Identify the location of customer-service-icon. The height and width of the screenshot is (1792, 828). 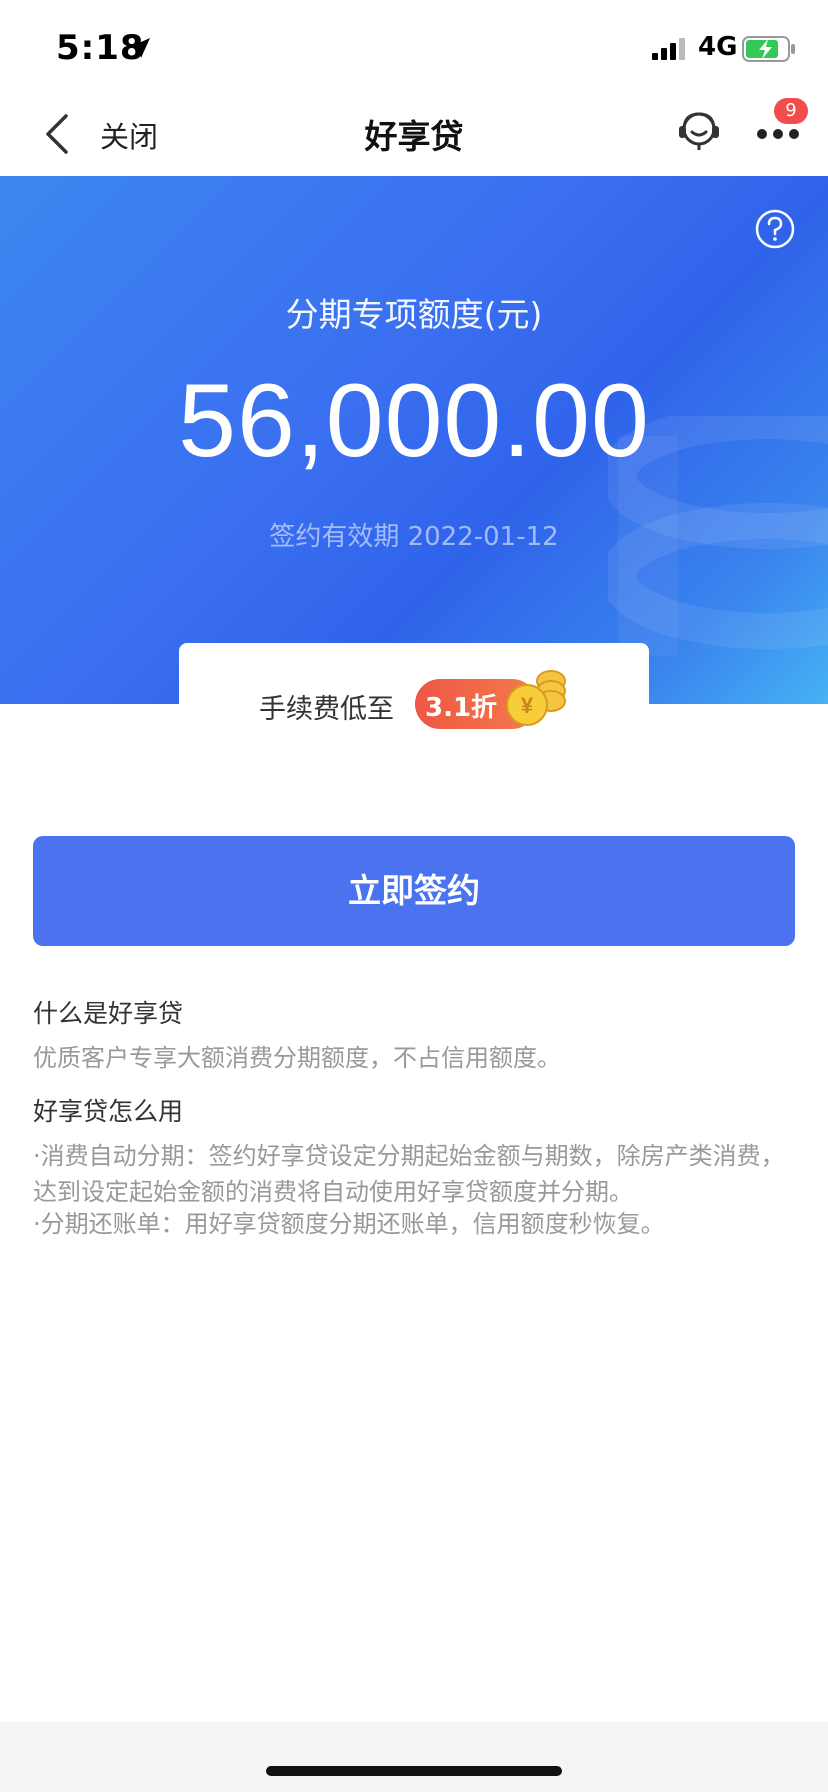
(699, 131).